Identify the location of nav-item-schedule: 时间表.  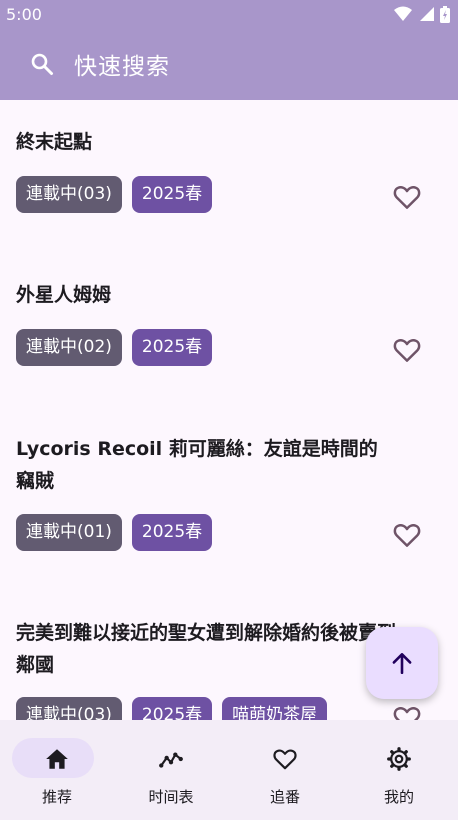
(171, 770).